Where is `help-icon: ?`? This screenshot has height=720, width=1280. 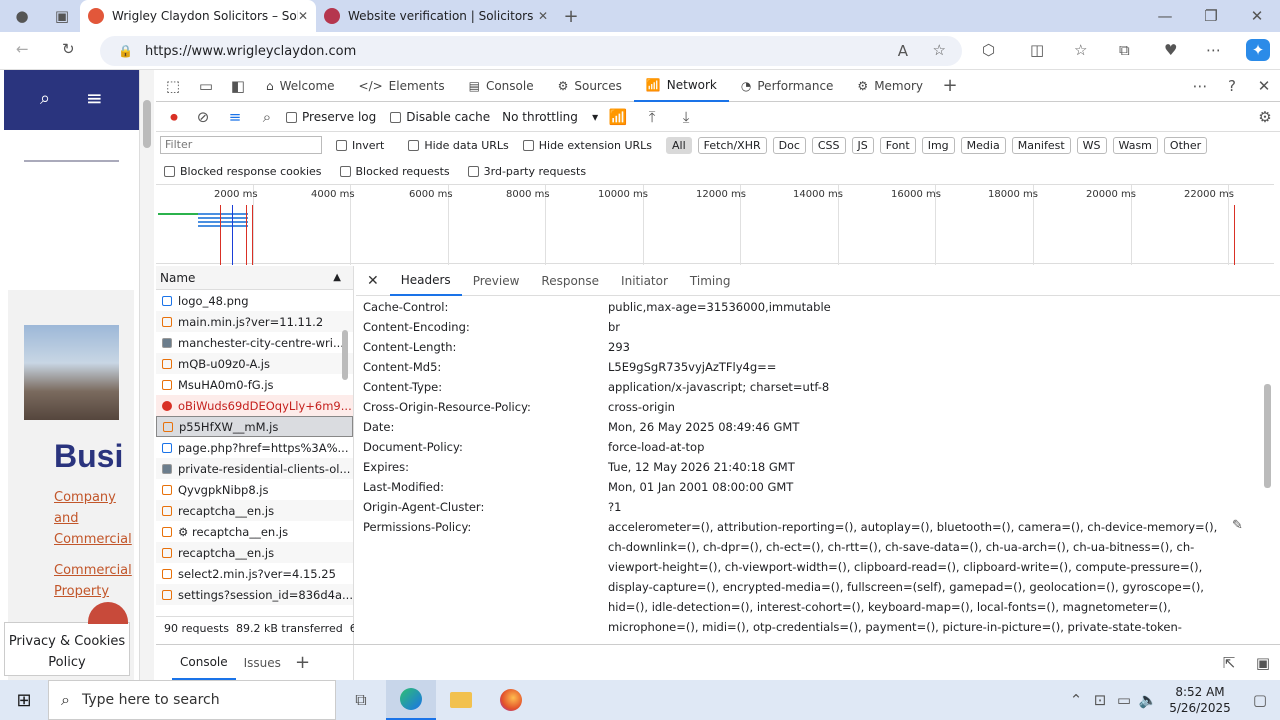
help-icon: ? is located at coordinates (1232, 86).